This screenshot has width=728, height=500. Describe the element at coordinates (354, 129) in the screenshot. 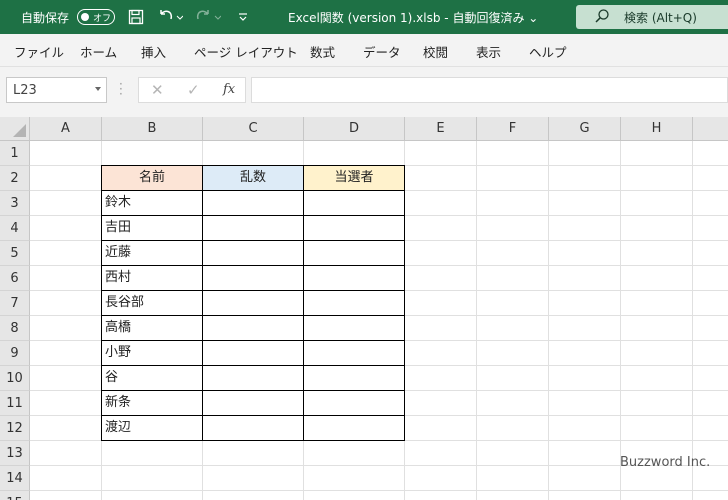

I see `column-header-d: D` at that location.